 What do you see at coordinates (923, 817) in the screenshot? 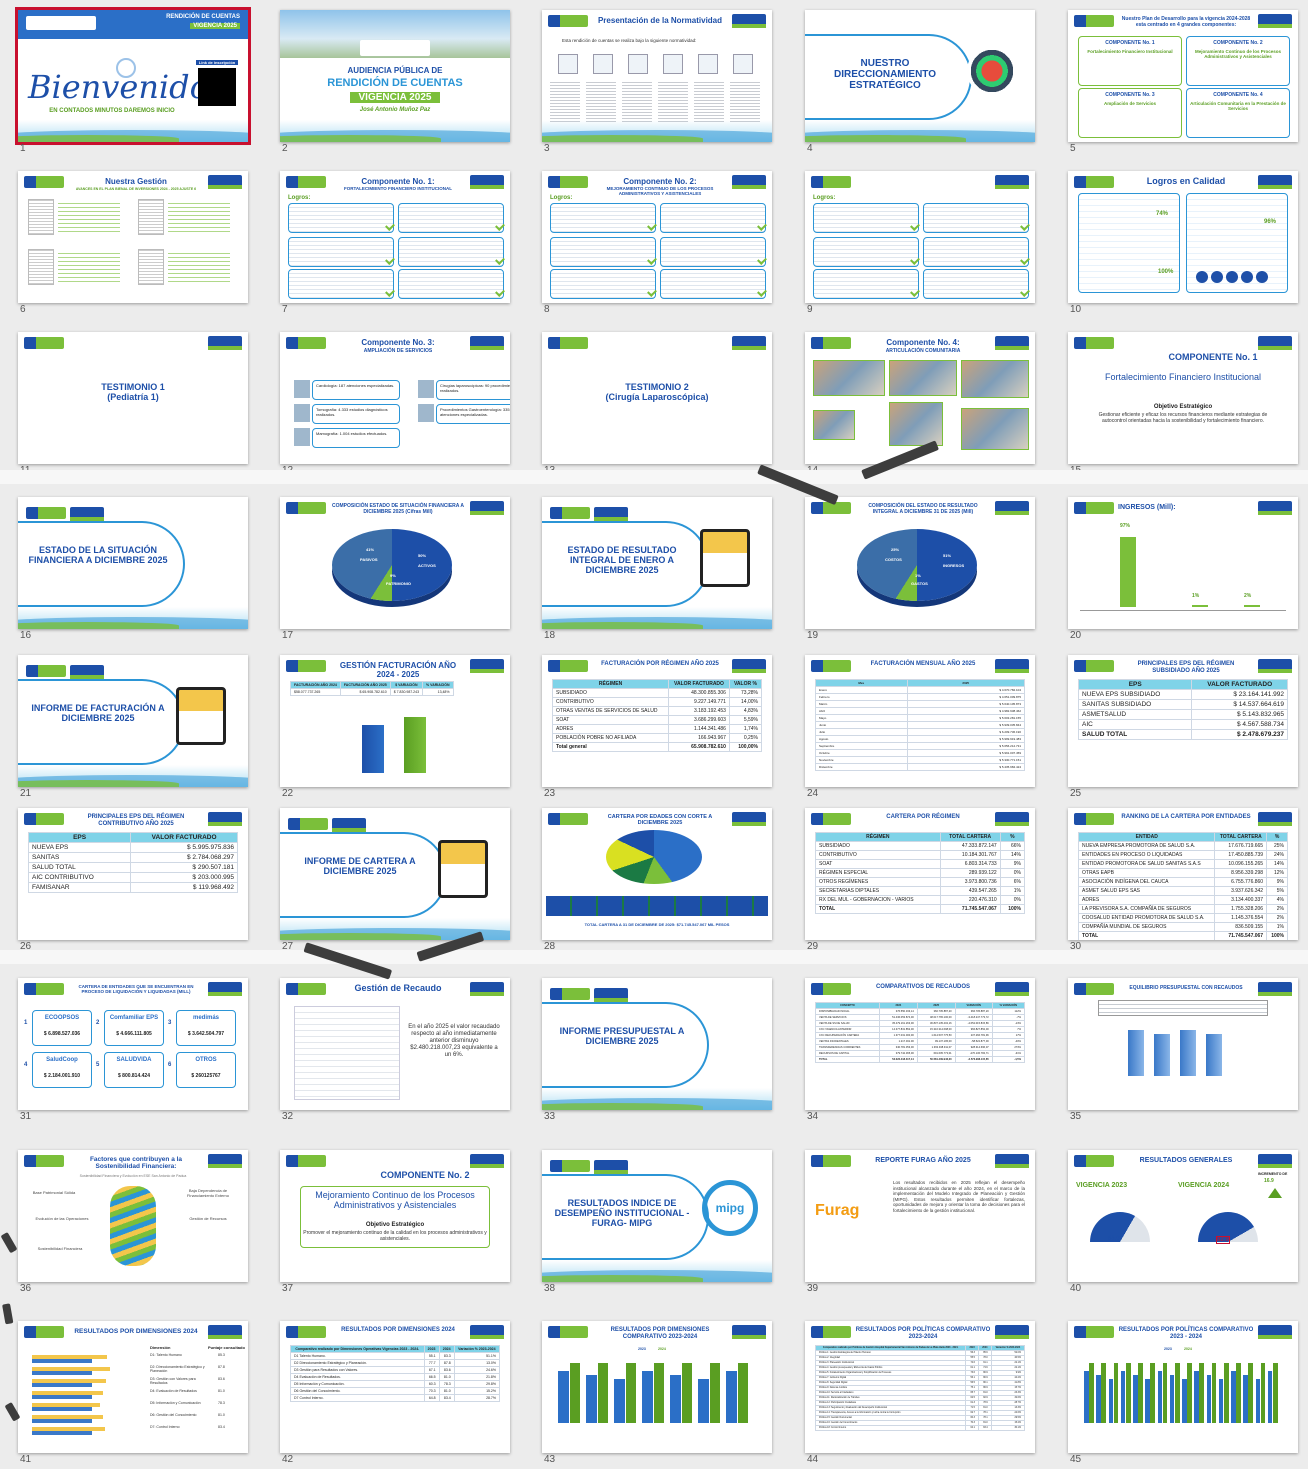
I see `slide-title: CARTERA POR RÉGIMEN` at bounding box center [923, 817].